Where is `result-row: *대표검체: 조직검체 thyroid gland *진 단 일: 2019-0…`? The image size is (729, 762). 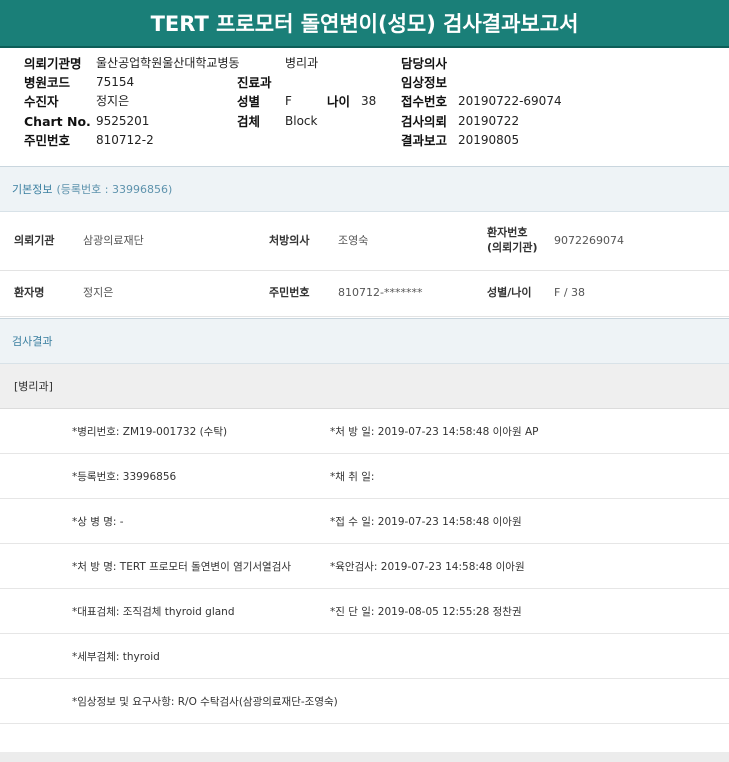
result-row: *대표검체: 조직검체 thyroid gland *진 단 일: 2019-0… is located at coordinates (364, 611).